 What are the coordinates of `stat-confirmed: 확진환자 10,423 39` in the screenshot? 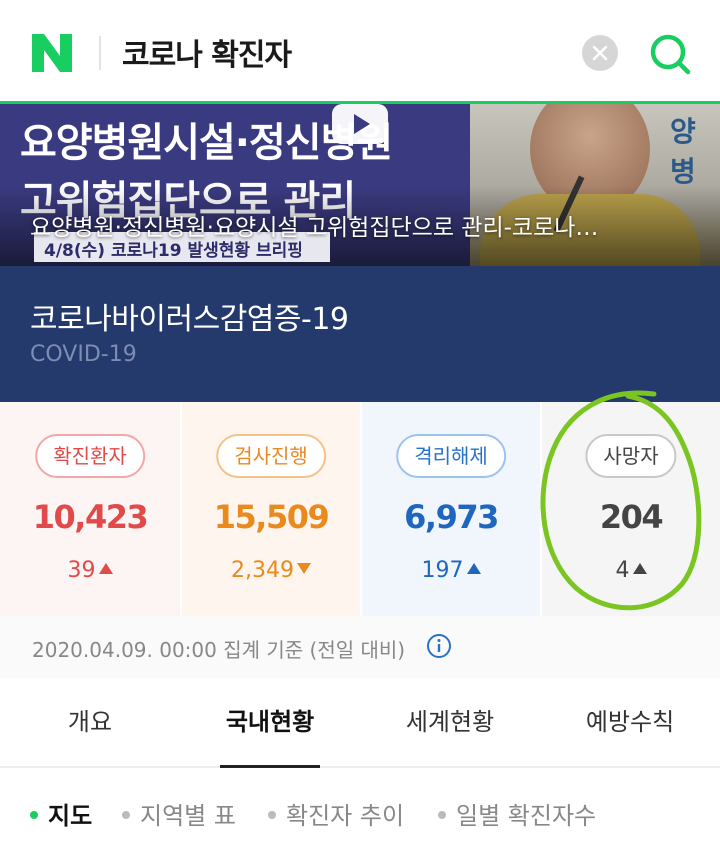 It's located at (90, 509).